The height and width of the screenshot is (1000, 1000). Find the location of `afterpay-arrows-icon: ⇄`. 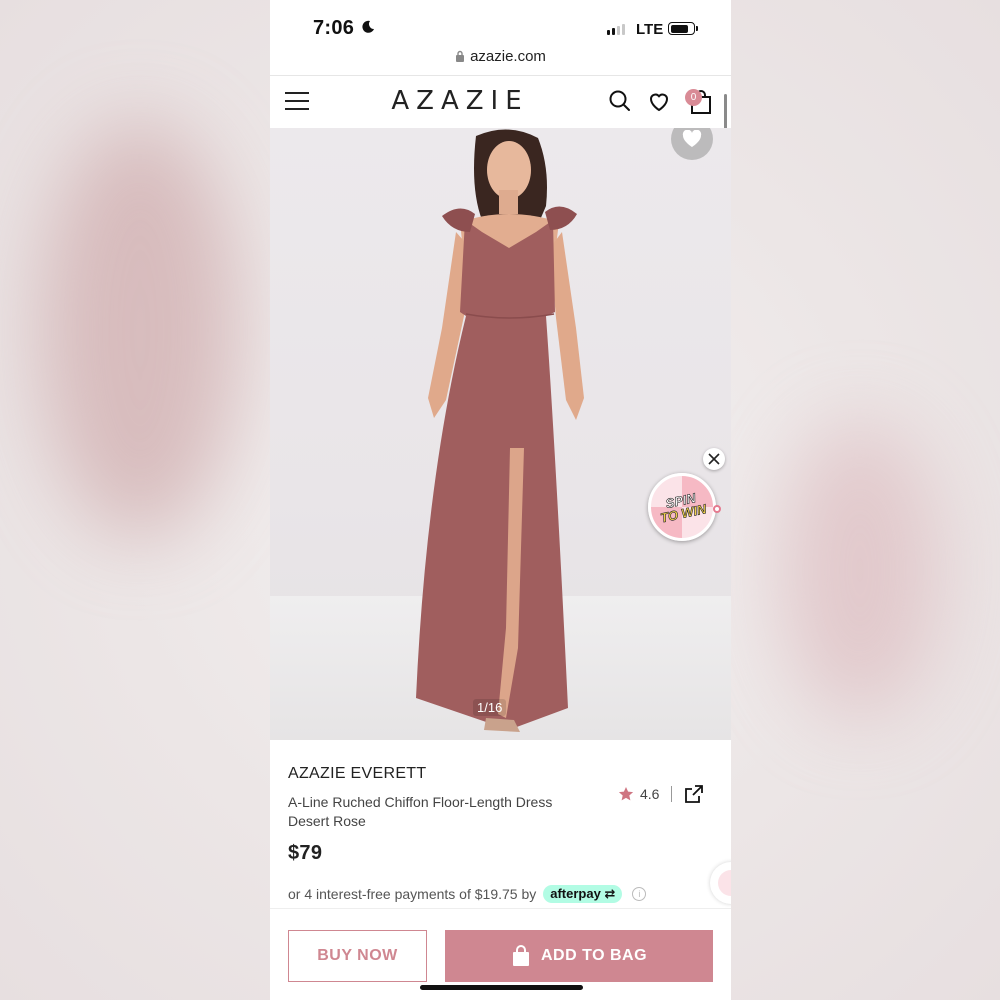

afterpay-arrows-icon: ⇄ is located at coordinates (610, 893).